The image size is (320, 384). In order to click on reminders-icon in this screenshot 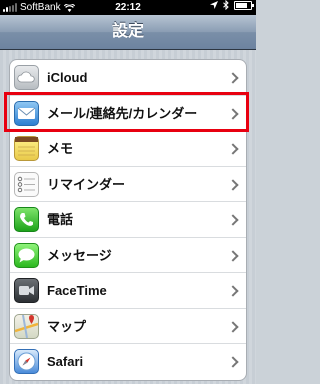, I will do `click(26, 184)`.